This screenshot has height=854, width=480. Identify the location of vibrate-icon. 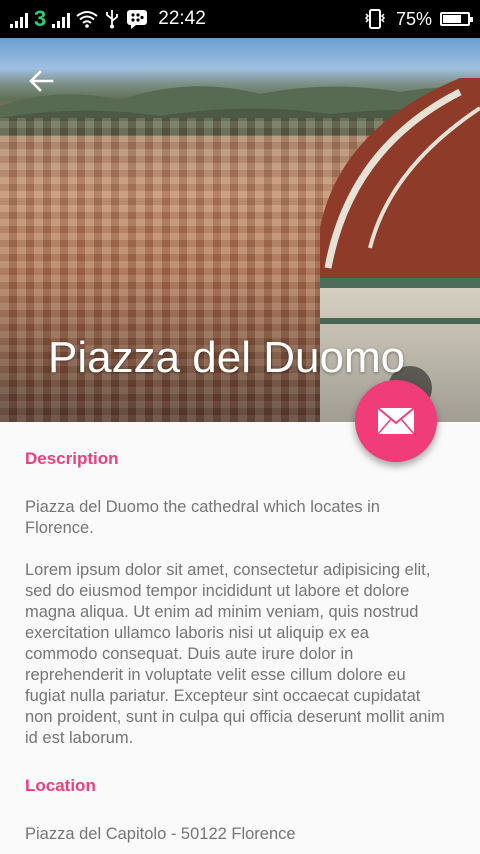
(375, 19).